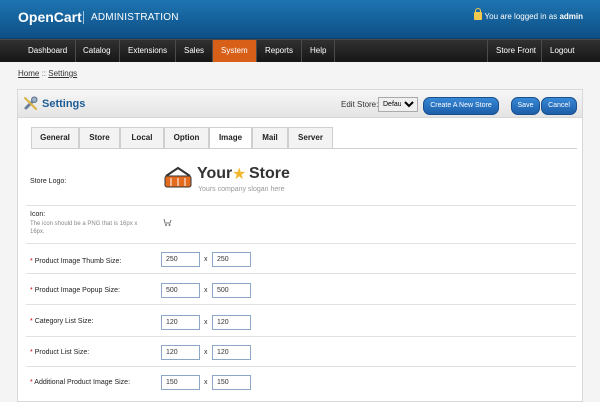 This screenshot has height=402, width=600. I want to click on menu-item-reports: Reports, so click(280, 51).